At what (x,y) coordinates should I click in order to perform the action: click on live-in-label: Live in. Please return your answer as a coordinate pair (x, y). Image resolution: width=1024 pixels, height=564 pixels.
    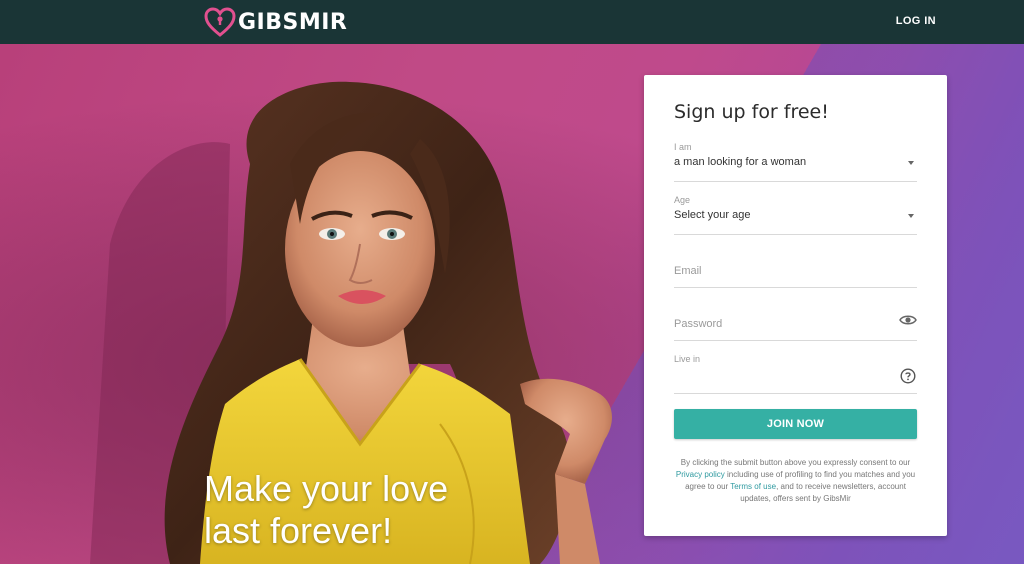
    Looking at the image, I should click on (687, 359).